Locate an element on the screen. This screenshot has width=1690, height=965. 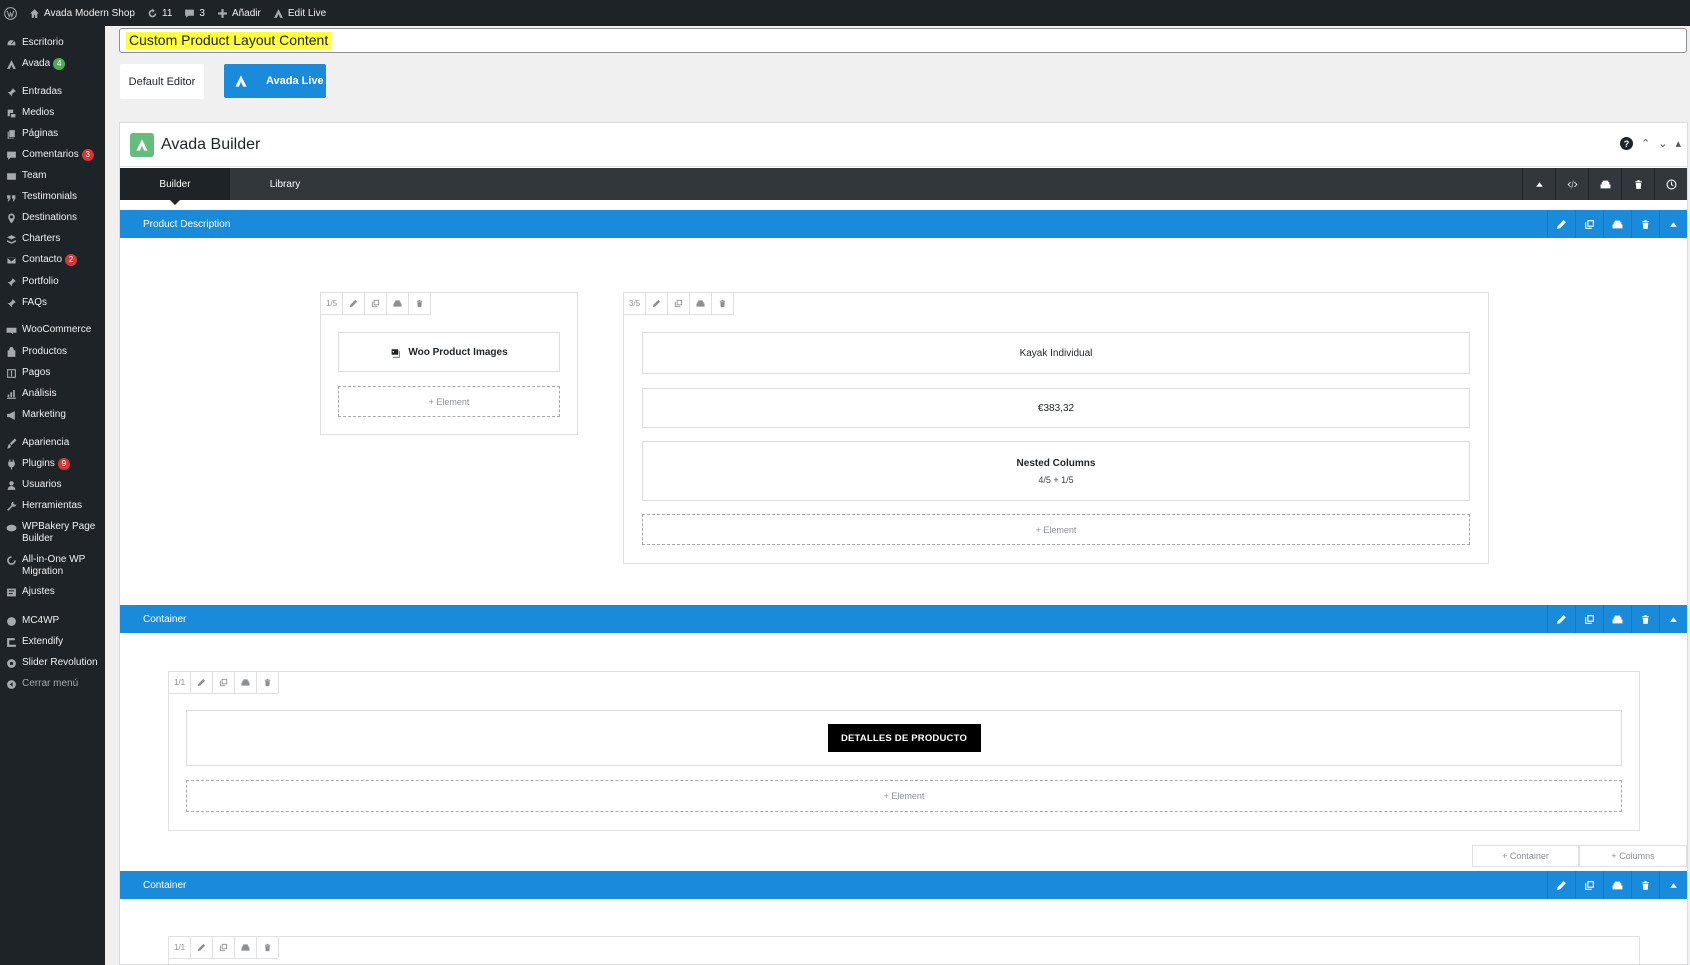
element-detalles-button: DETALLES DE PRODUCTO is located at coordinates (904, 738).